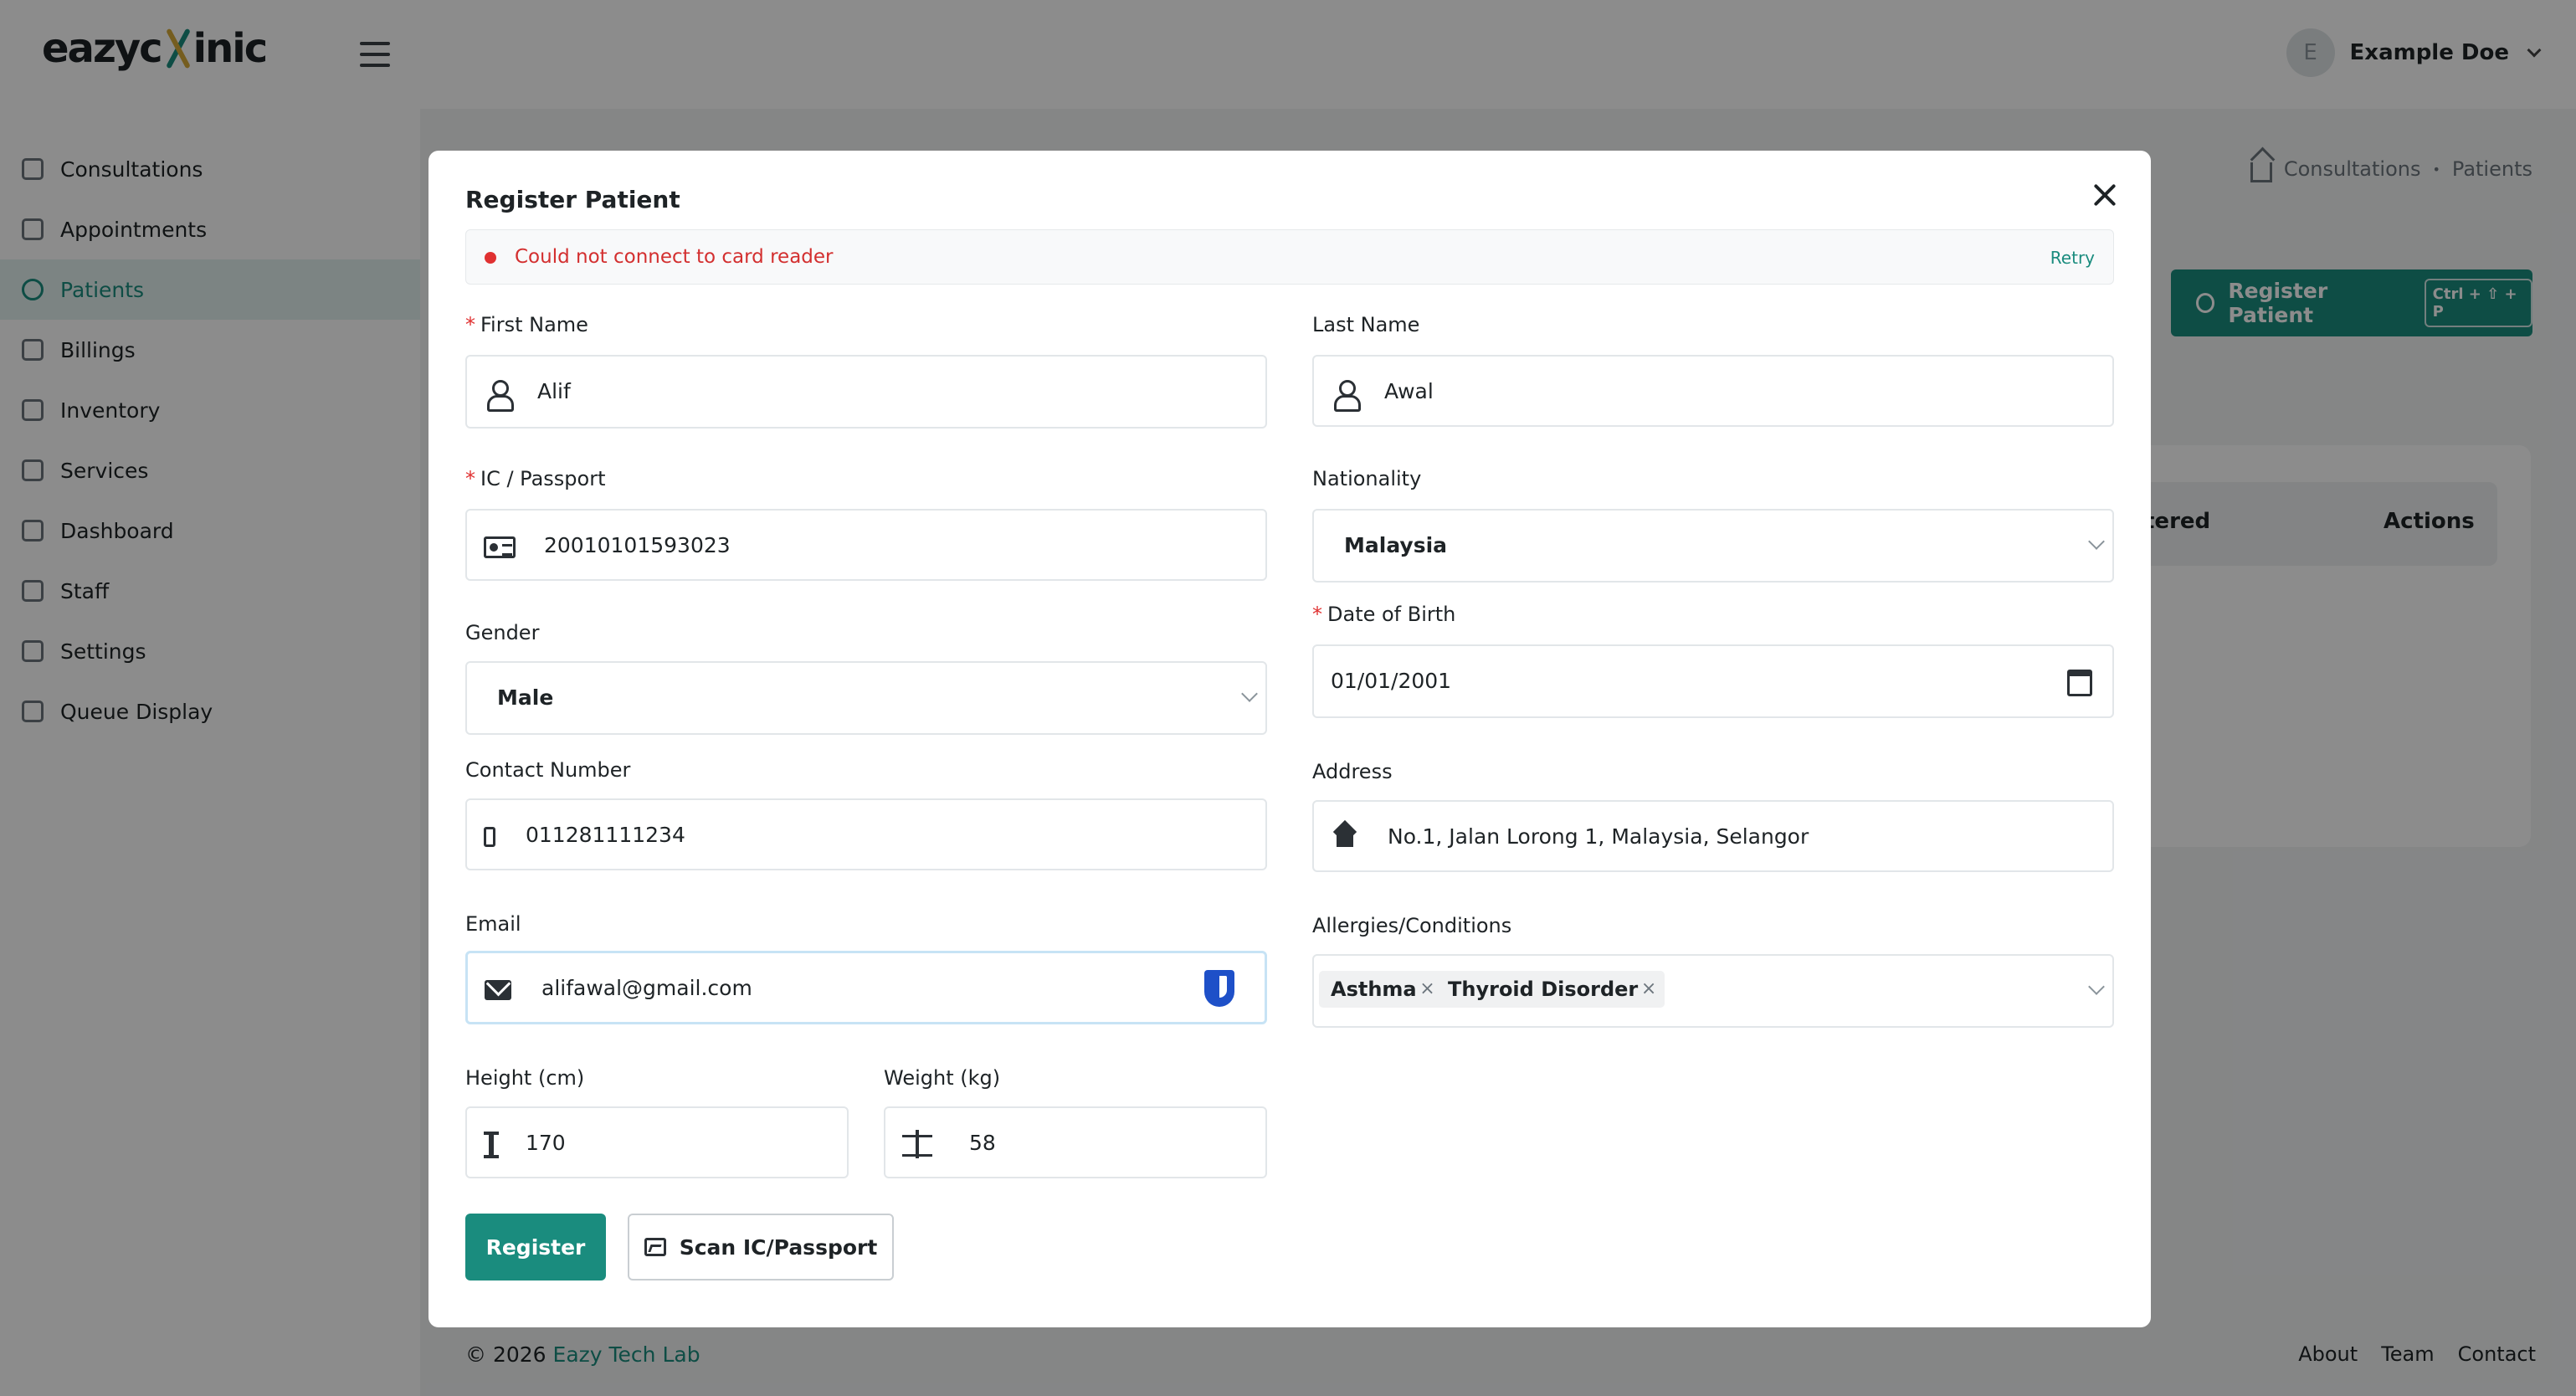 The width and height of the screenshot is (2576, 1396). What do you see at coordinates (525, 1078) in the screenshot?
I see `height-label: Height (cm)` at bounding box center [525, 1078].